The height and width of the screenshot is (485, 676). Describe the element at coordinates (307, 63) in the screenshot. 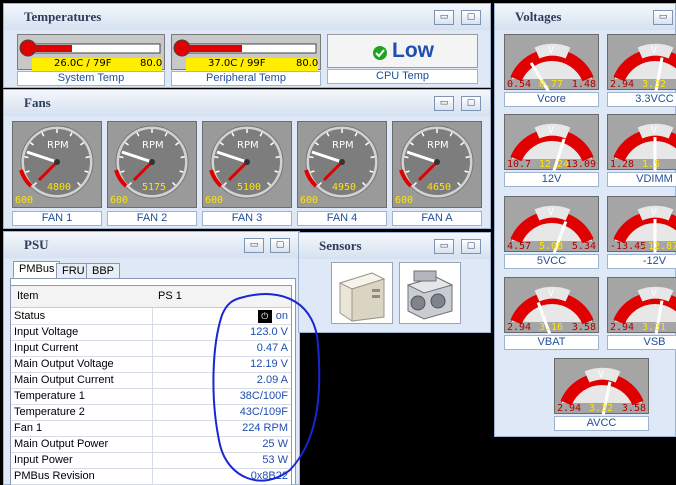

I see `peripheral-temp-max: 80.0` at that location.